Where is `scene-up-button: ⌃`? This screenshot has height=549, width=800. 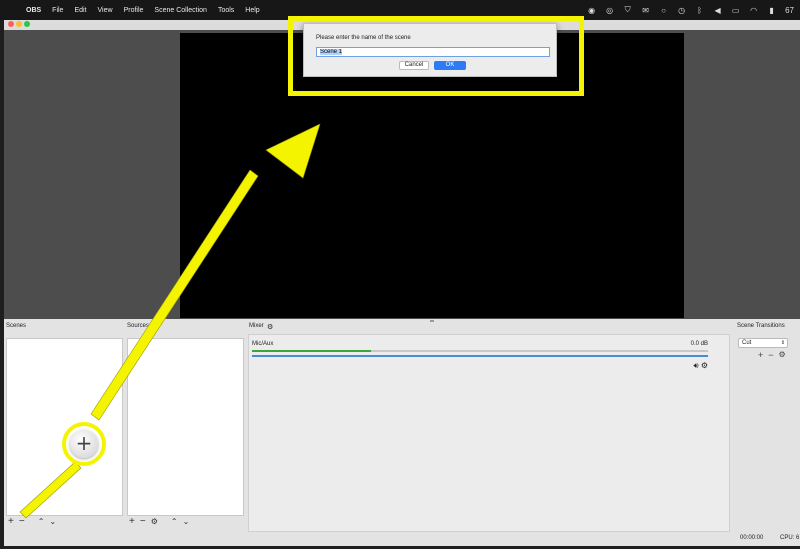
scene-up-button: ⌃ is located at coordinates (41, 522).